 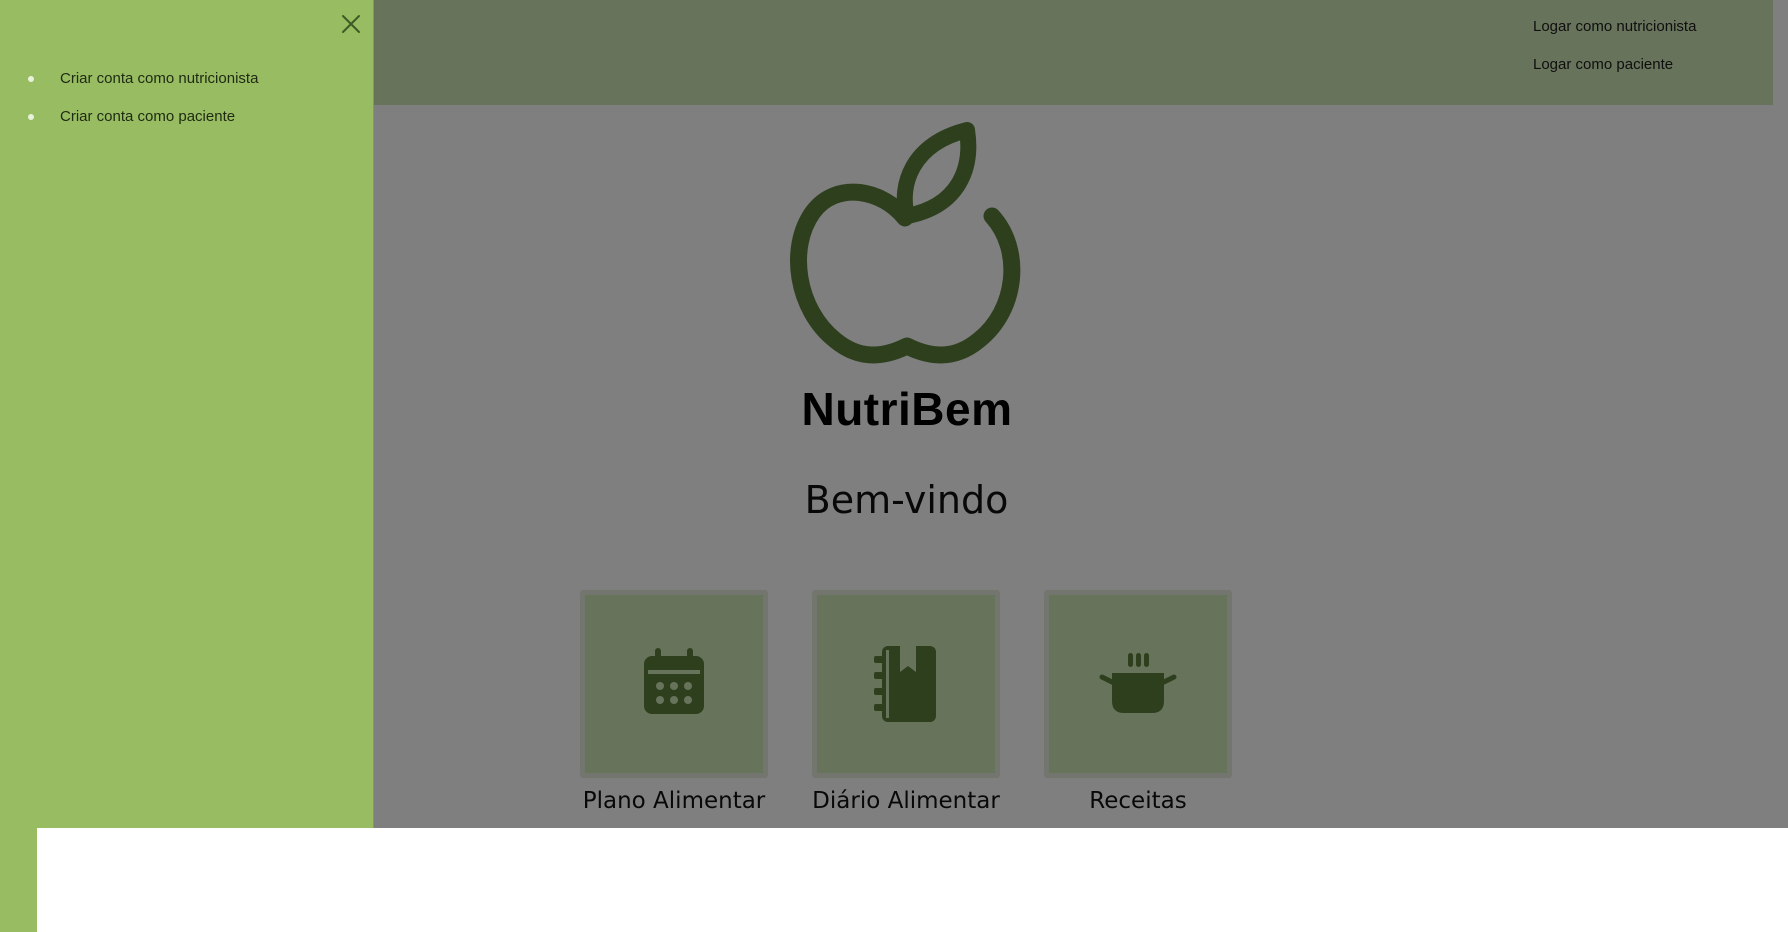 I want to click on drawer-item-create-patient: Criar conta como paciente, so click(x=186, y=125).